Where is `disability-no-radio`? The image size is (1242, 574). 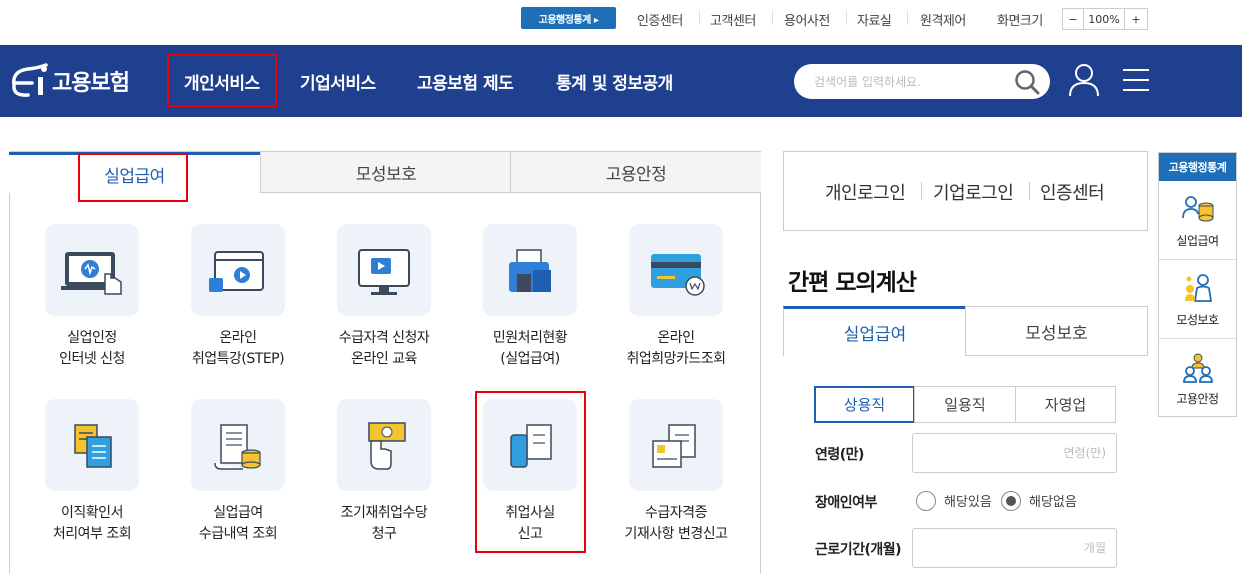 disability-no-radio is located at coordinates (1011, 501).